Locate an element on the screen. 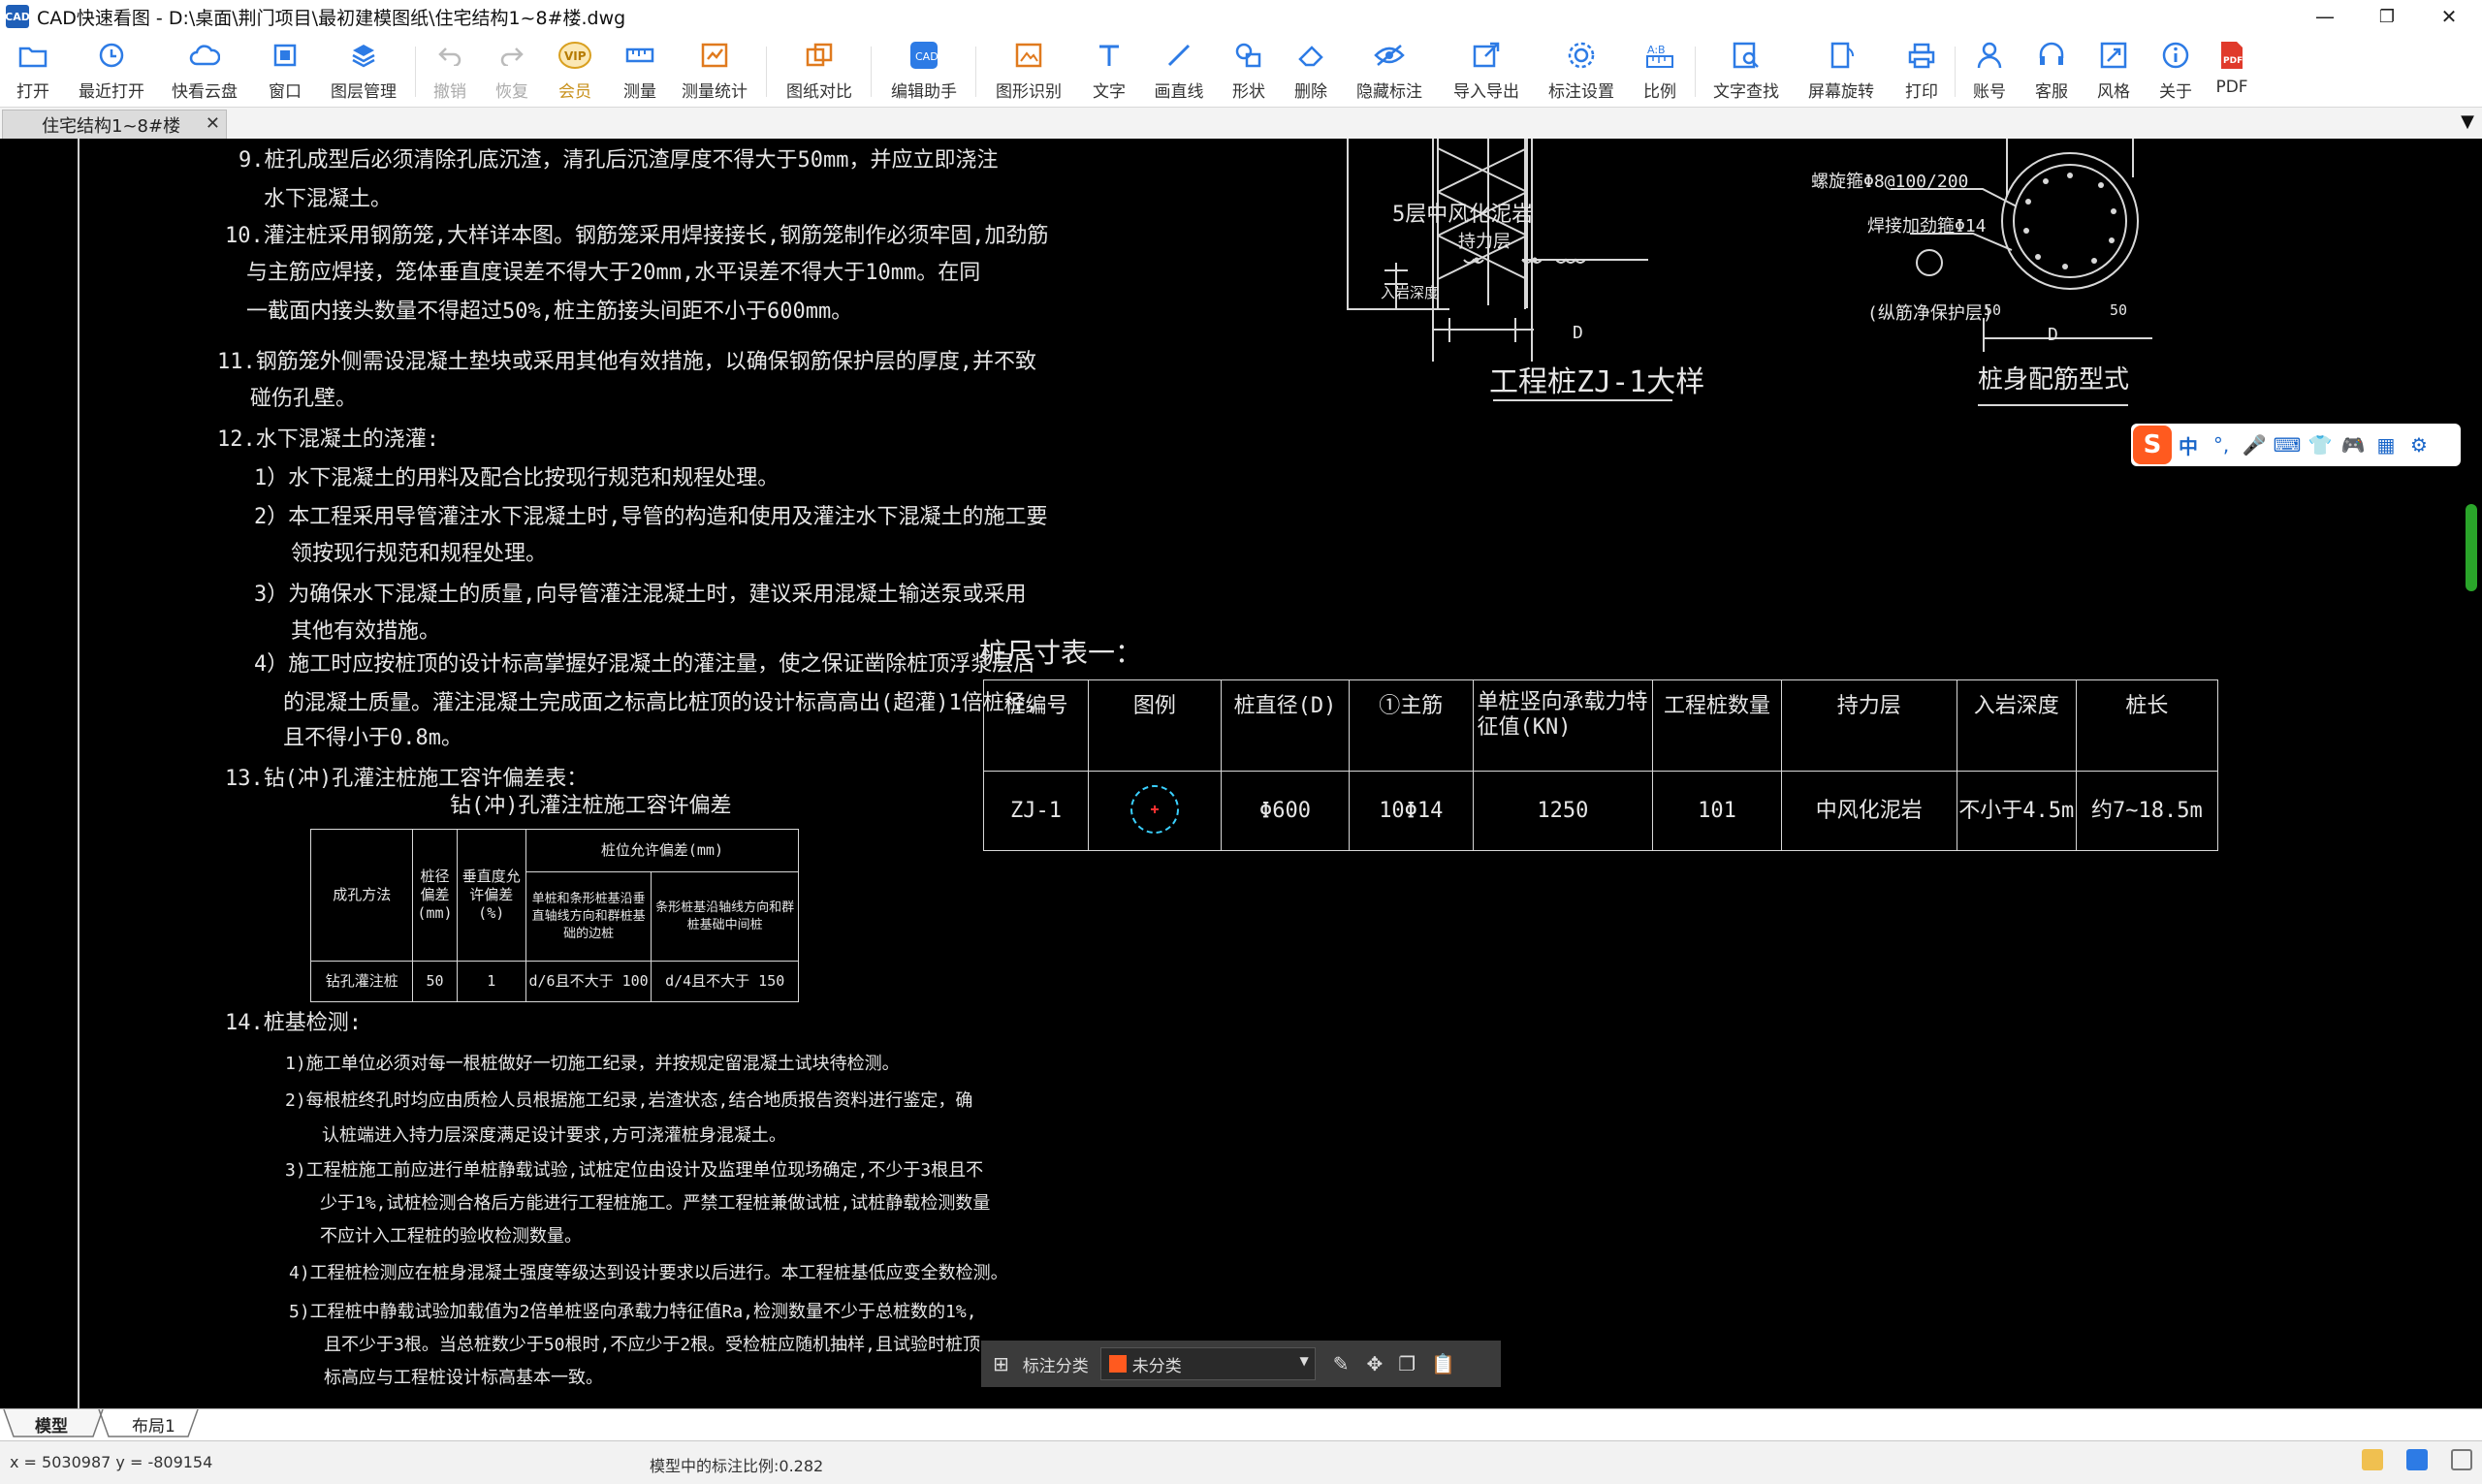 The image size is (2482, 1484). table-header: 工程桩数量 is located at coordinates (1717, 725).